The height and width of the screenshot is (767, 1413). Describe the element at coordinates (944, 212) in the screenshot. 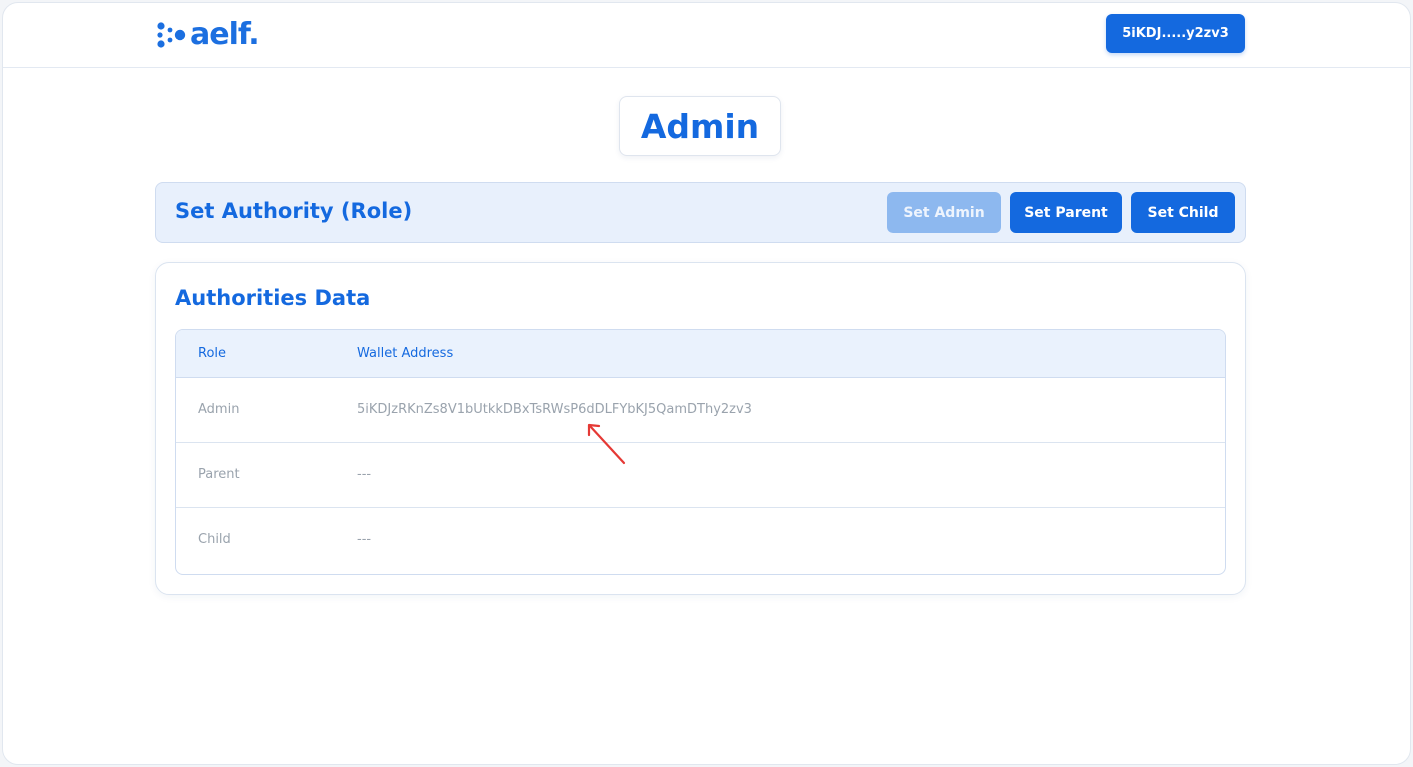

I see `set-admin-button: Set Admin` at that location.